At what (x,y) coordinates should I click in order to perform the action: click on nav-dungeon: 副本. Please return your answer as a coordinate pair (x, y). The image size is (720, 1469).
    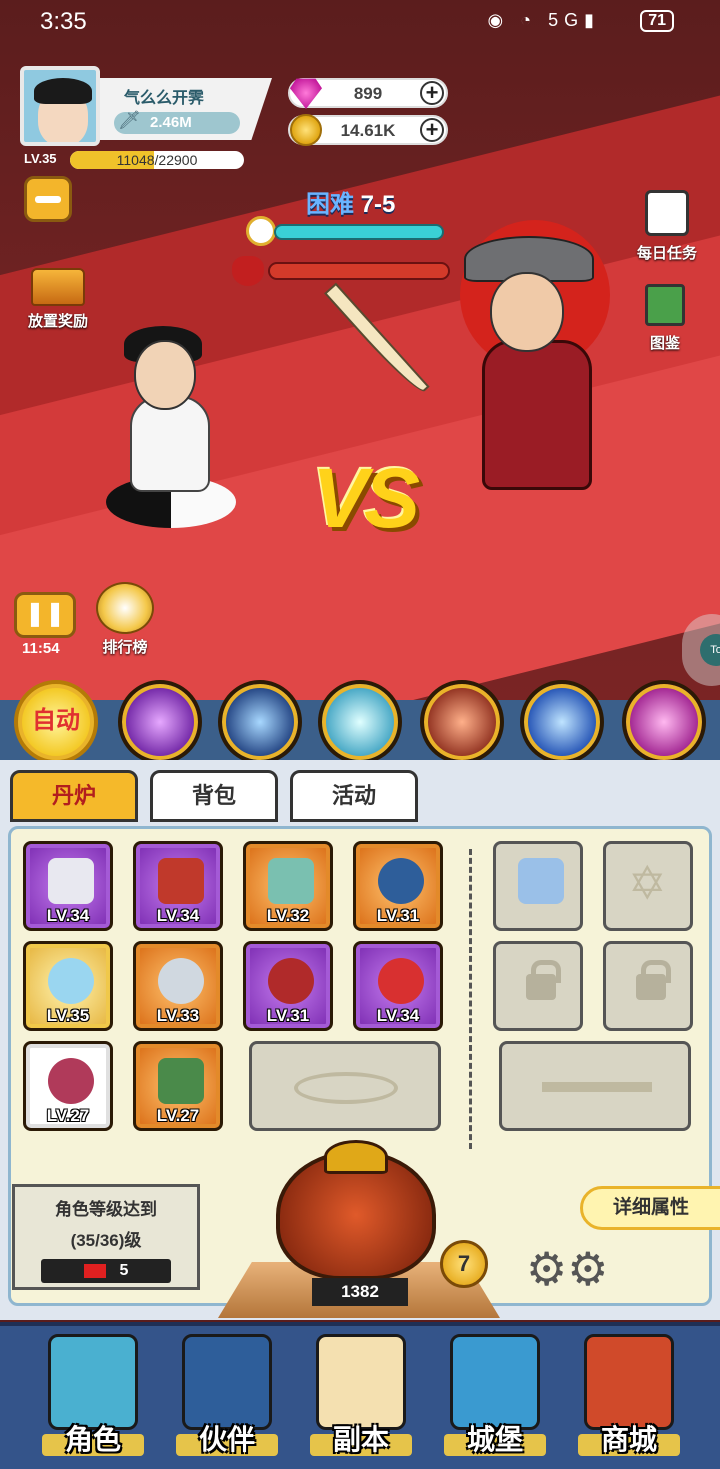
    Looking at the image, I should click on (361, 1396).